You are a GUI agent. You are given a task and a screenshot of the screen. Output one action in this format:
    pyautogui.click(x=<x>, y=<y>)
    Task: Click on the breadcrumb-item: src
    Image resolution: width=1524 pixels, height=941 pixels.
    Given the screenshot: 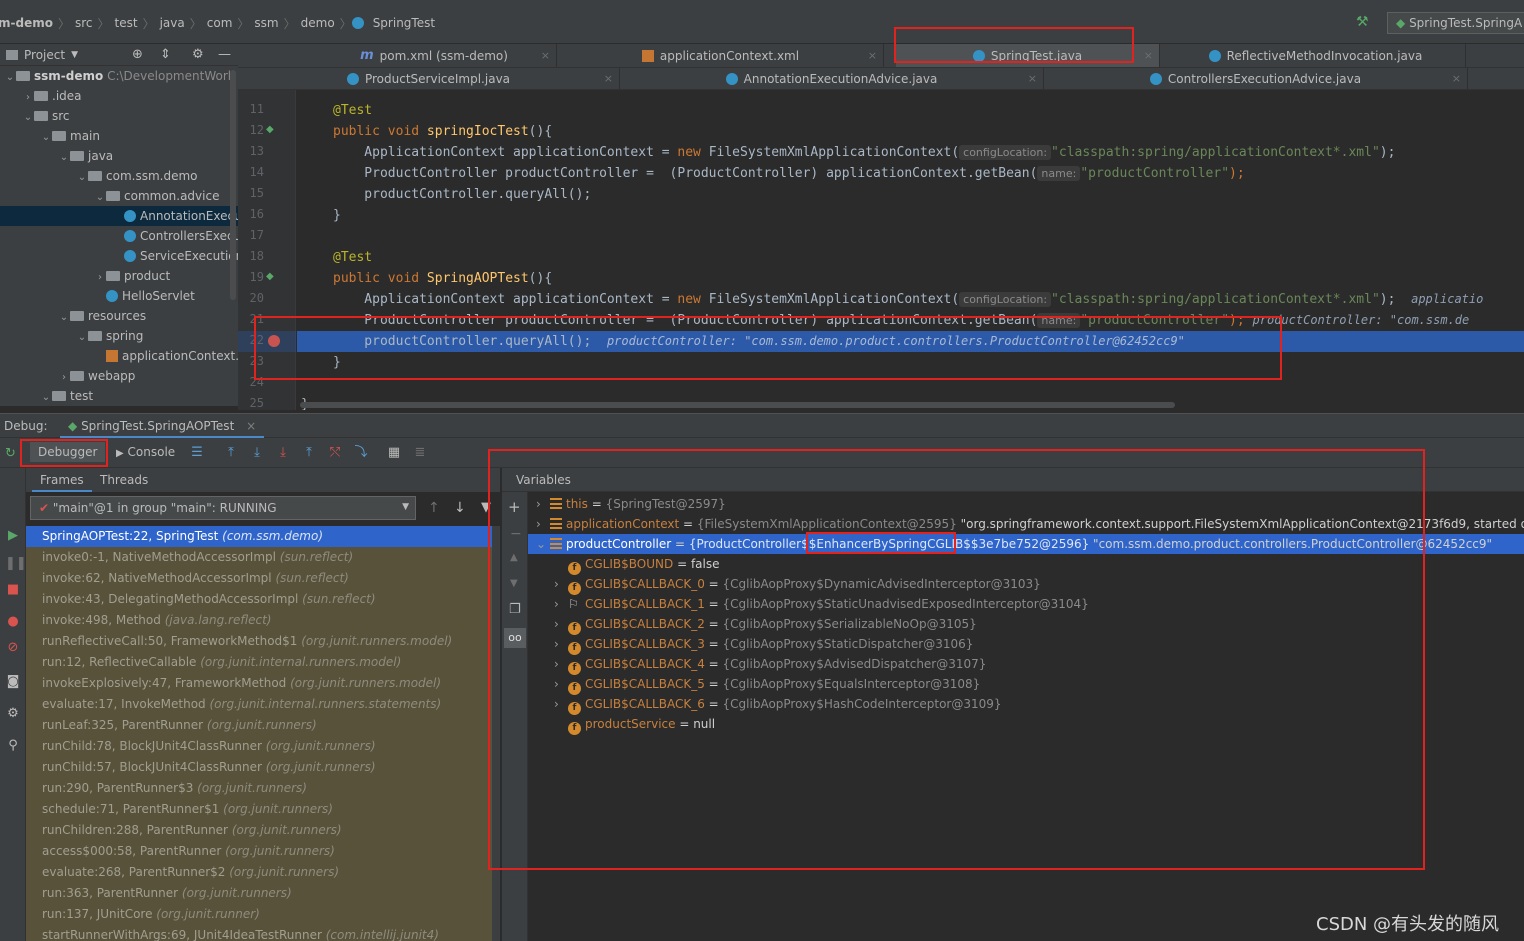 What is the action you would take?
    pyautogui.click(x=84, y=23)
    